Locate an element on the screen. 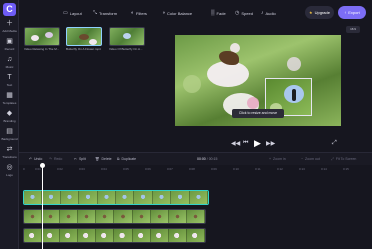  zoom-in-button: + Zoom in is located at coordinates (277, 159).